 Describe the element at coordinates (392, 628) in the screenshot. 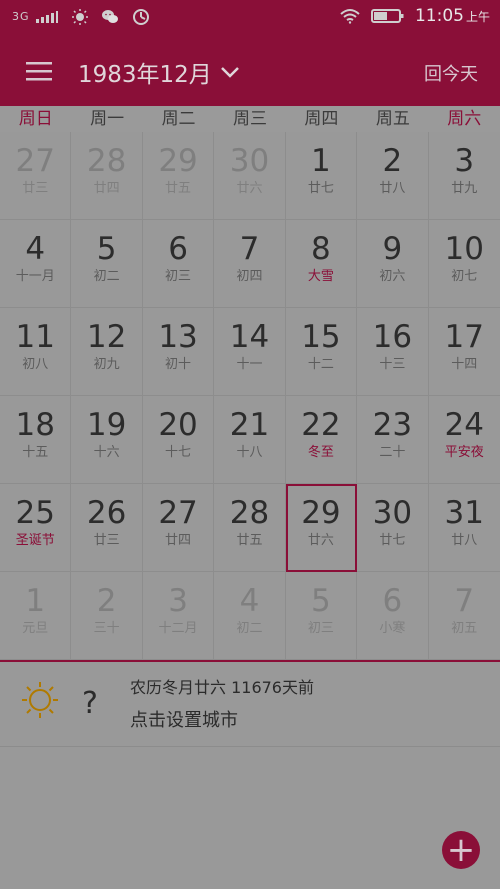

I see `lunar-label: 小寒` at that location.